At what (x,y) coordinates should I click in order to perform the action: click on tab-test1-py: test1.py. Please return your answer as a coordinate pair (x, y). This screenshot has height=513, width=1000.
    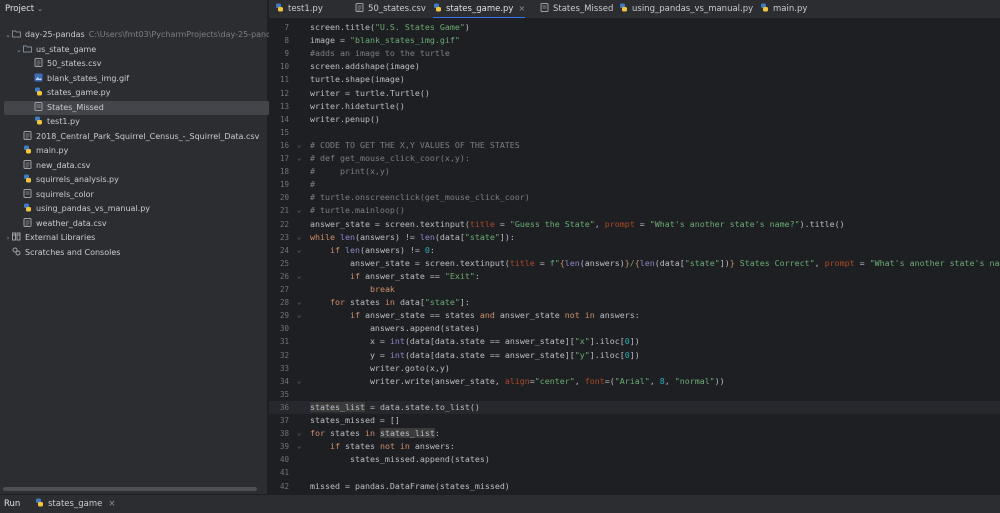
    Looking at the image, I should click on (299, 9).